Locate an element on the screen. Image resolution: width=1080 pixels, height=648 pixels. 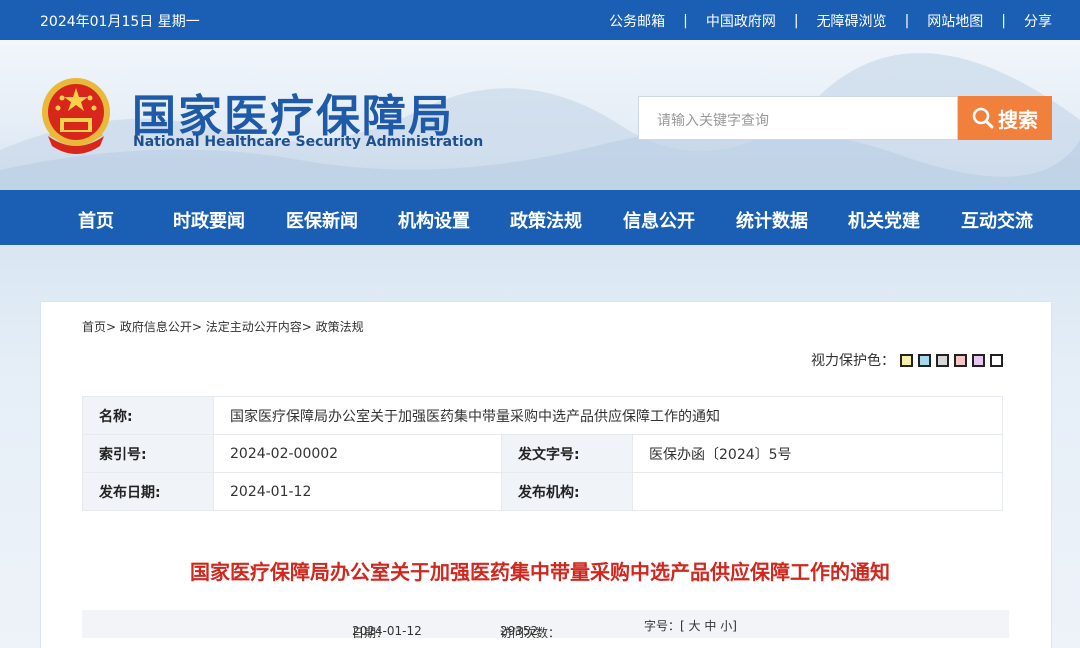
meta-org-value is located at coordinates (817, 491).